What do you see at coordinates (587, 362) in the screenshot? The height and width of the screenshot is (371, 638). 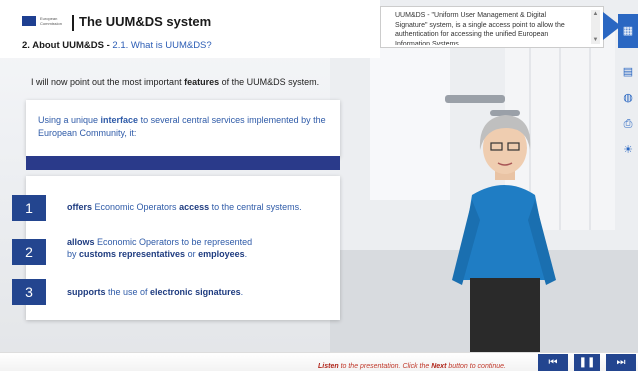 I see `pause-icon: ❚❚` at bounding box center [587, 362].